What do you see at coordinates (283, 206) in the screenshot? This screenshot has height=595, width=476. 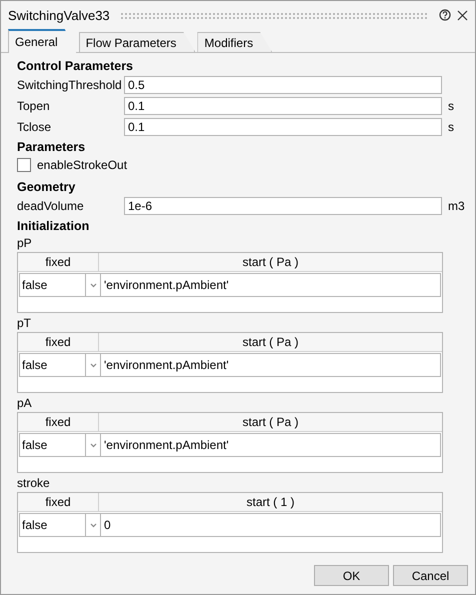 I see `input-field: 1e-6` at bounding box center [283, 206].